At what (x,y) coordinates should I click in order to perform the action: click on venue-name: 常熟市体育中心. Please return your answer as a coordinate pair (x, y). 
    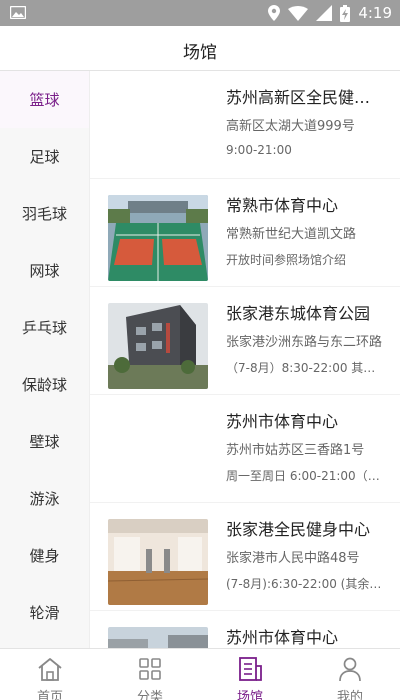
    Looking at the image, I should click on (282, 205).